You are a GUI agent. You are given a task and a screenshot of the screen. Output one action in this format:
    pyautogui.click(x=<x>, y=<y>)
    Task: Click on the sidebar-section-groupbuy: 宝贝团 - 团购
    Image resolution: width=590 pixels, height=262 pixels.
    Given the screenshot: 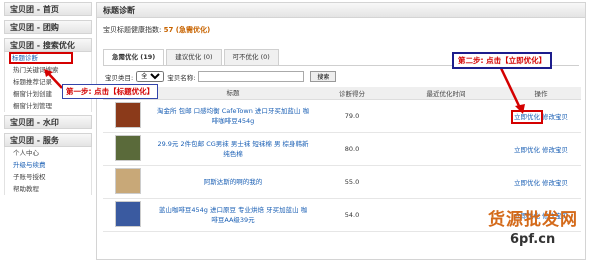 What is the action you would take?
    pyautogui.click(x=48, y=27)
    